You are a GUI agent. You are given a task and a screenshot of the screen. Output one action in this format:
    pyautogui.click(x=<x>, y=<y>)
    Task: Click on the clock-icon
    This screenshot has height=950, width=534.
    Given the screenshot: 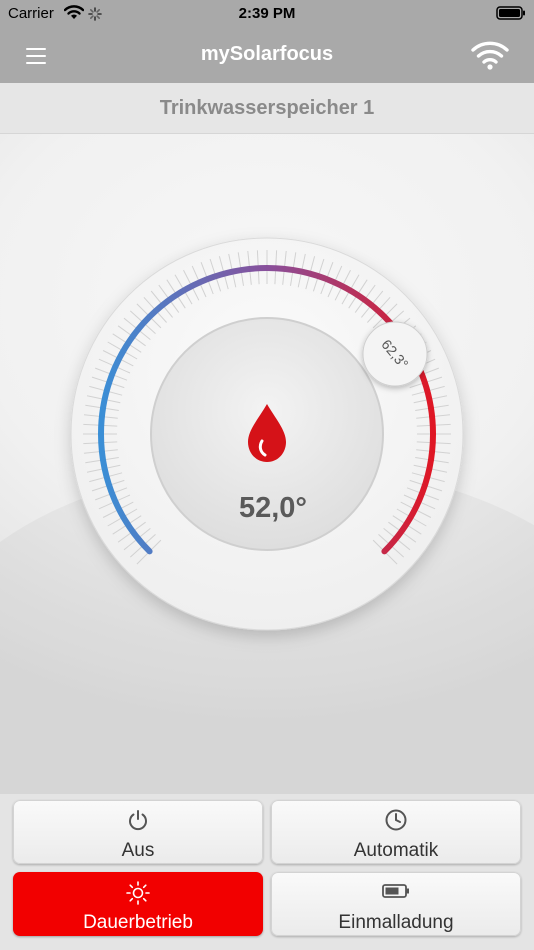 What is the action you would take?
    pyautogui.click(x=396, y=821)
    